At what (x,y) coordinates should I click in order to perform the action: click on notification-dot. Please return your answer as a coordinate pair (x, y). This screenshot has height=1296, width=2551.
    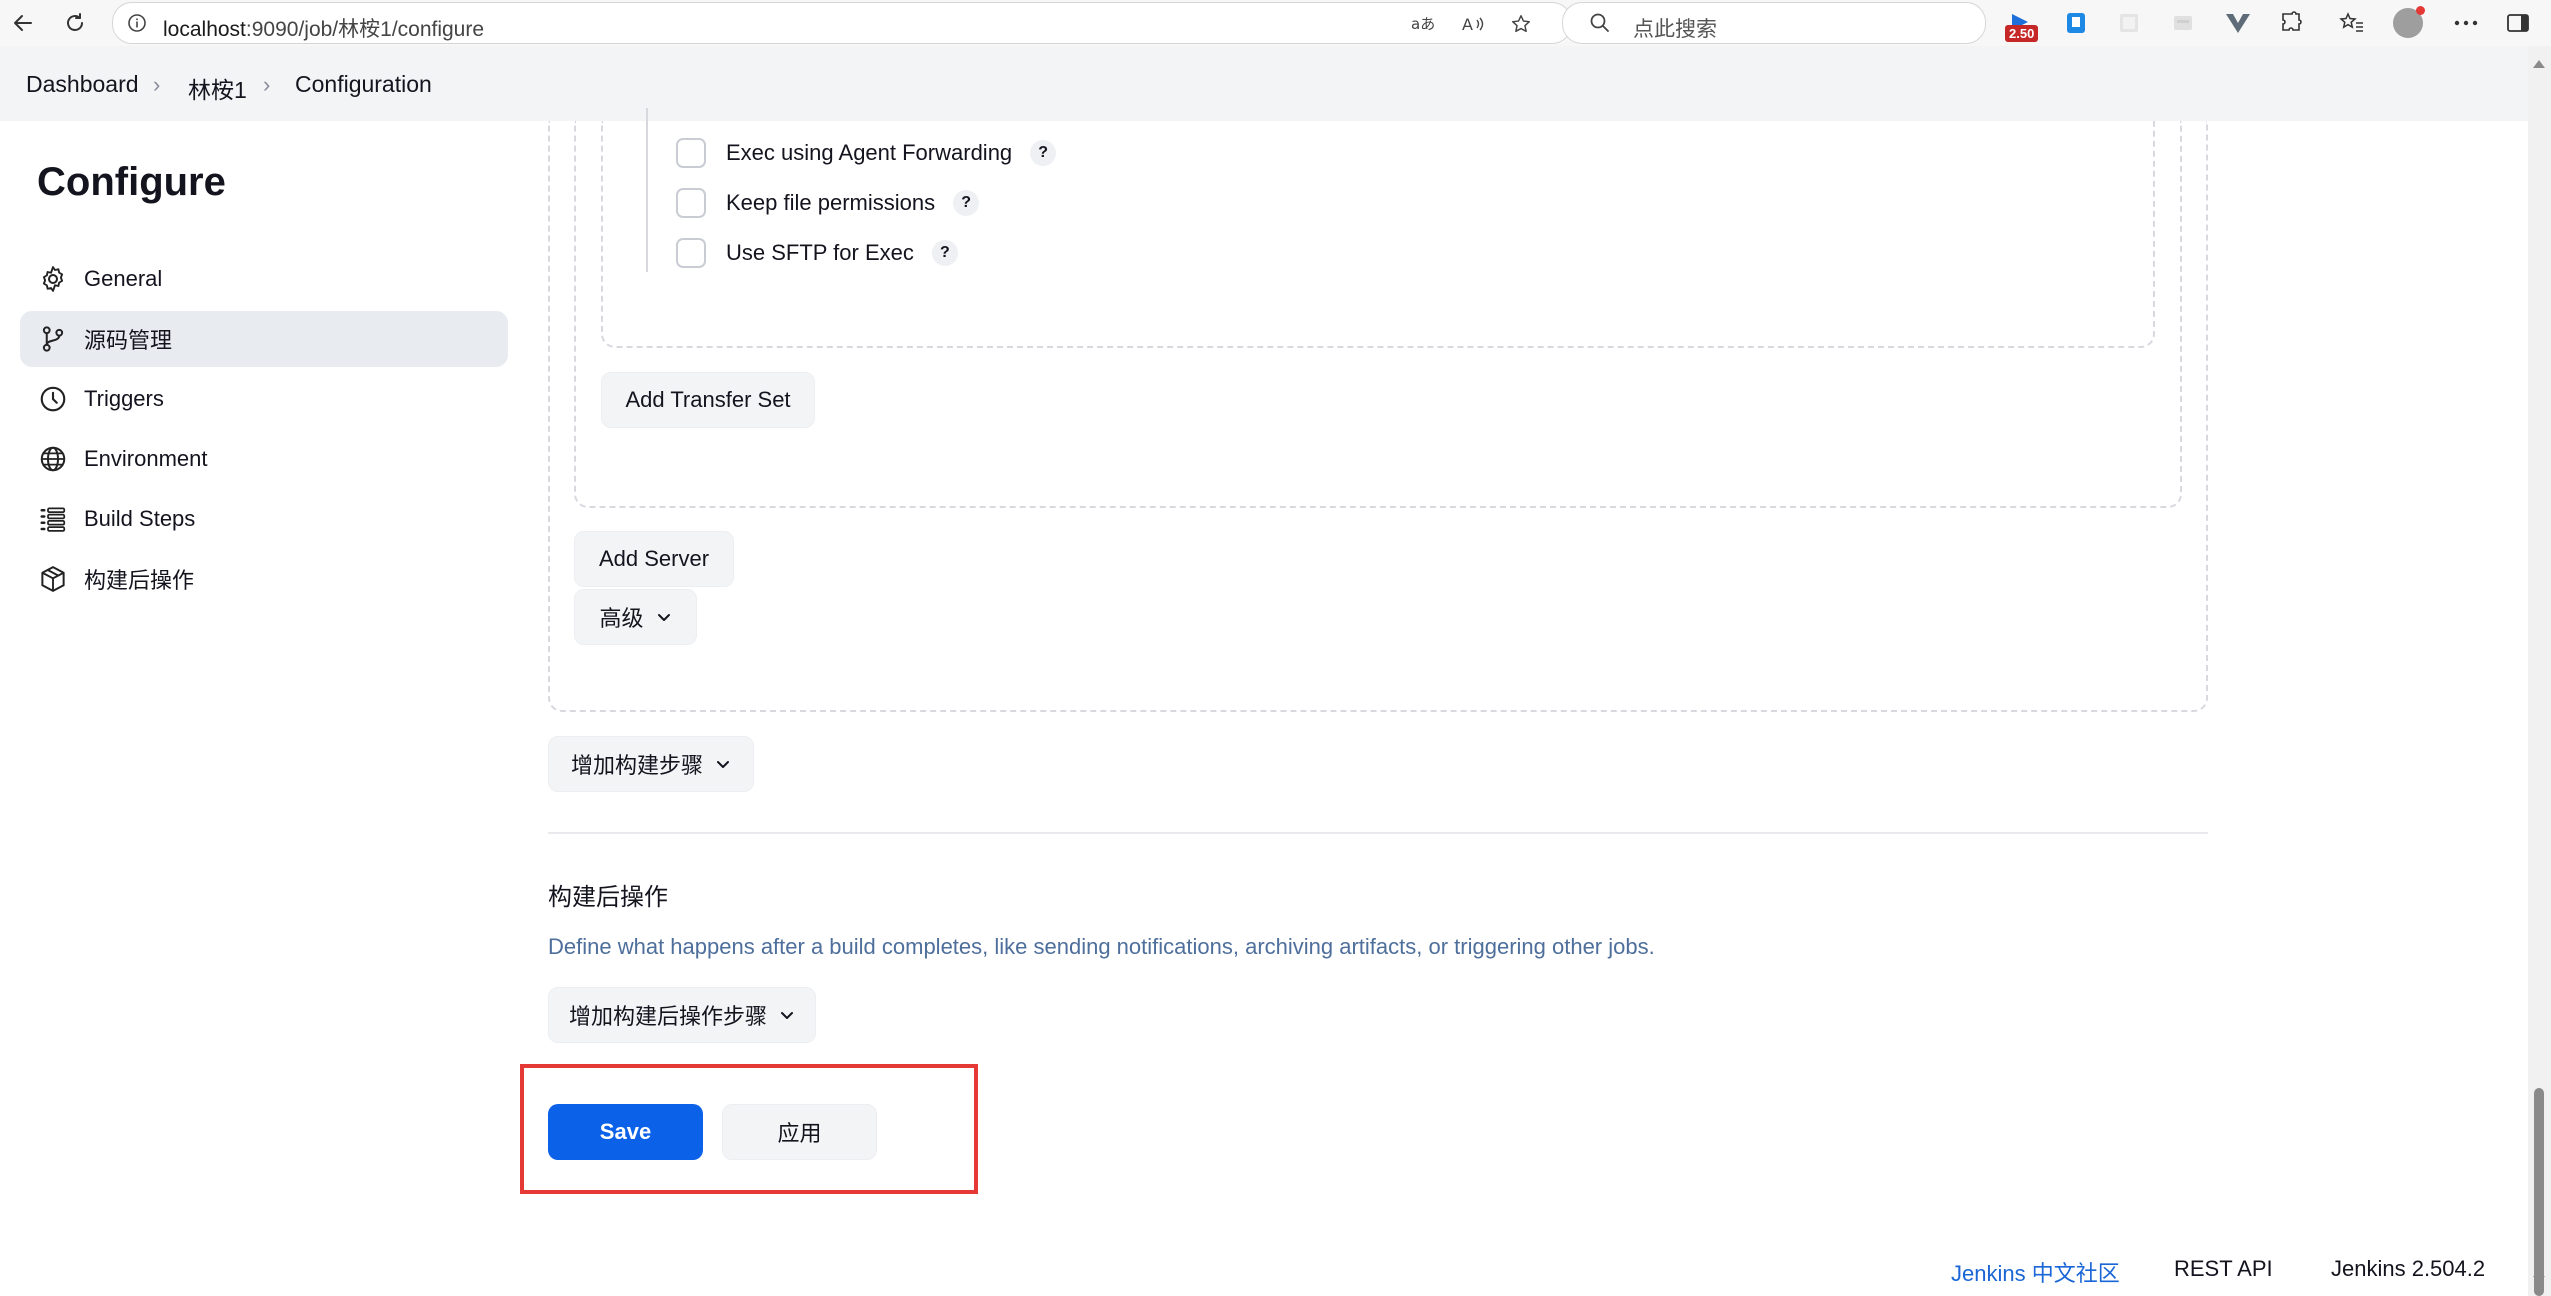
    Looking at the image, I should click on (2420, 10).